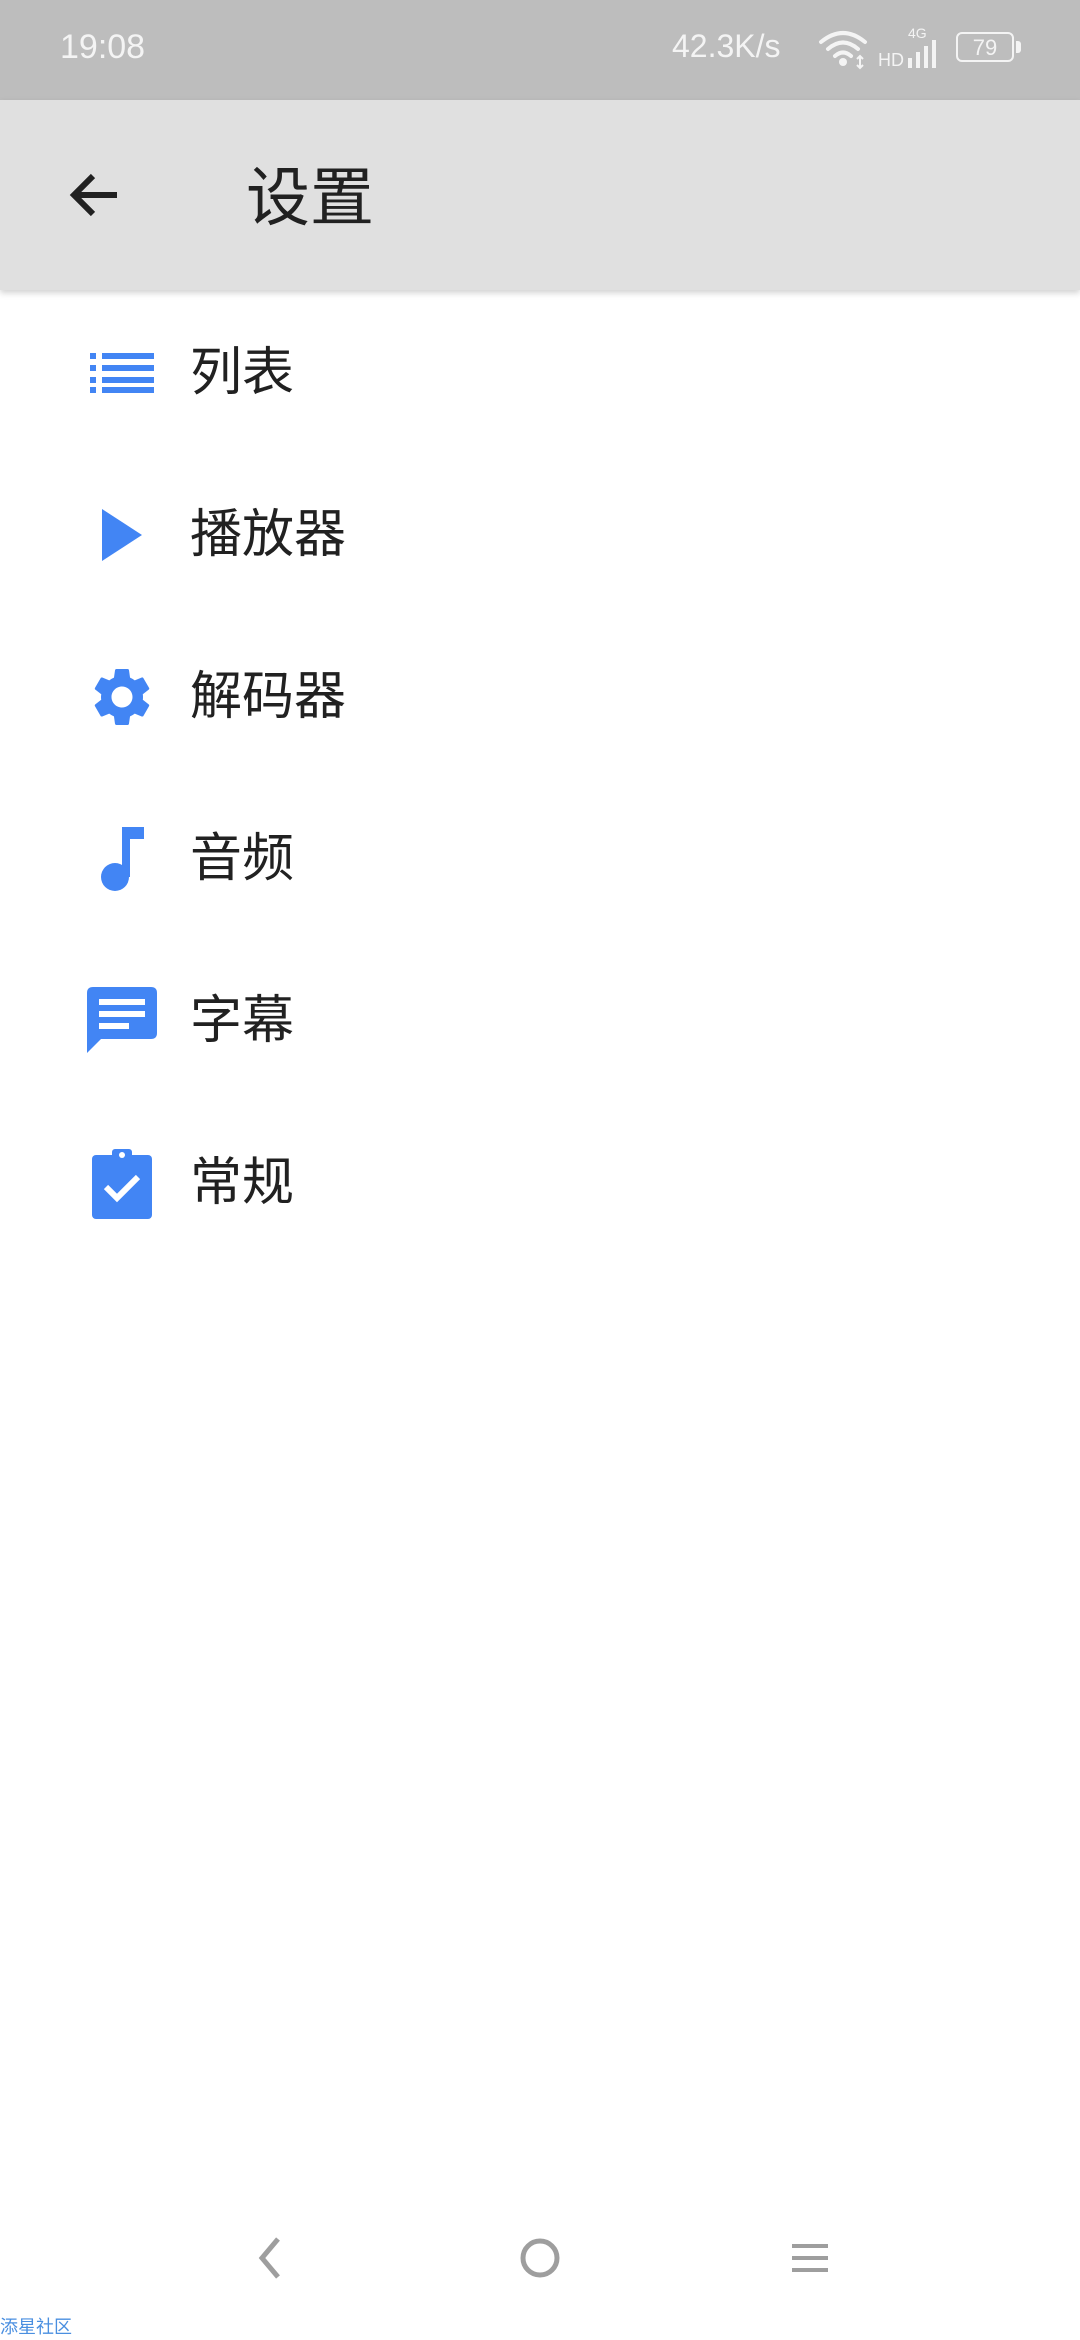 The width and height of the screenshot is (1080, 2340). What do you see at coordinates (540, 1183) in the screenshot?
I see `menu-item-general: 常规` at bounding box center [540, 1183].